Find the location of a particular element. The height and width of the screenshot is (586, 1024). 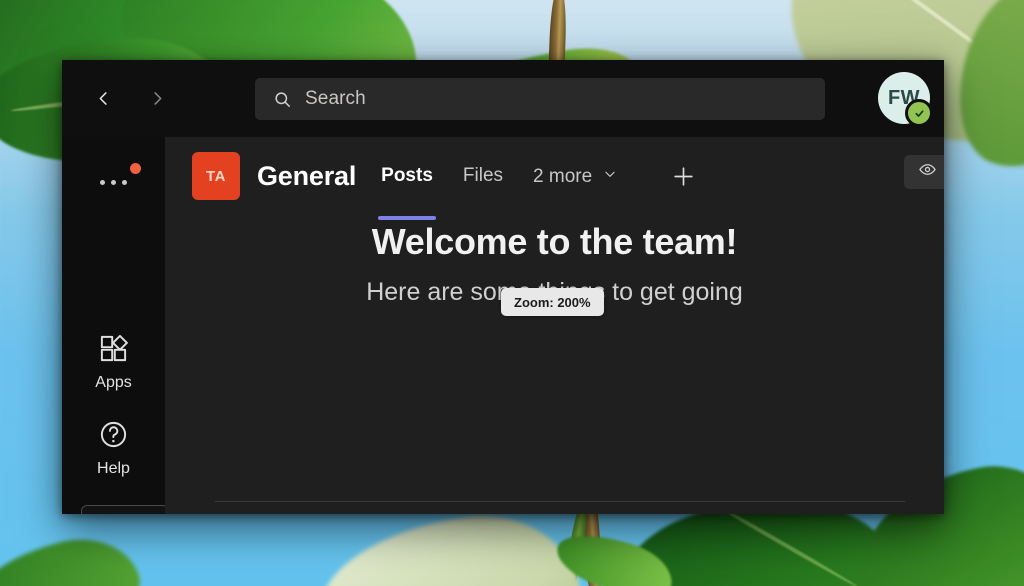

tab-files: Files is located at coordinates (483, 176).